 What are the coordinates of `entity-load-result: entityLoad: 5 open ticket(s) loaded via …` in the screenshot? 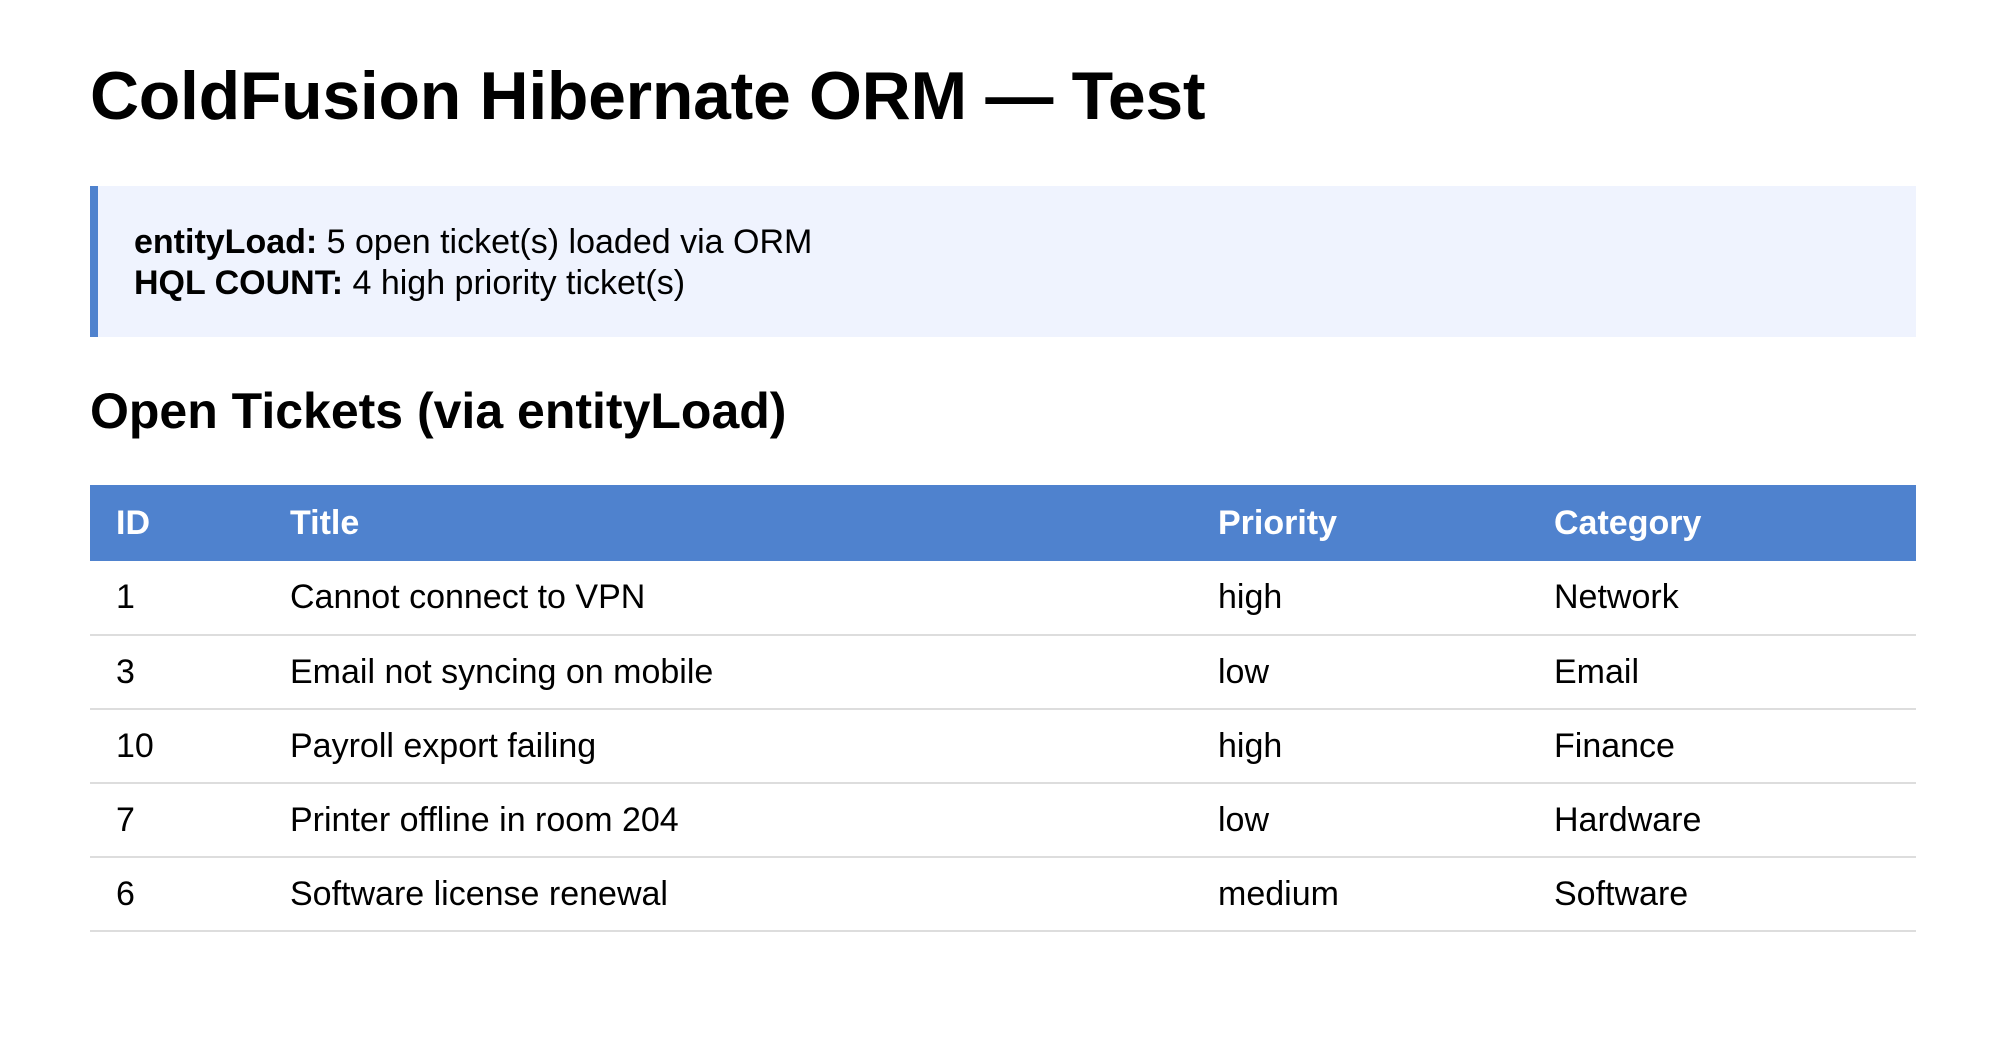 It's located at (1025, 242).